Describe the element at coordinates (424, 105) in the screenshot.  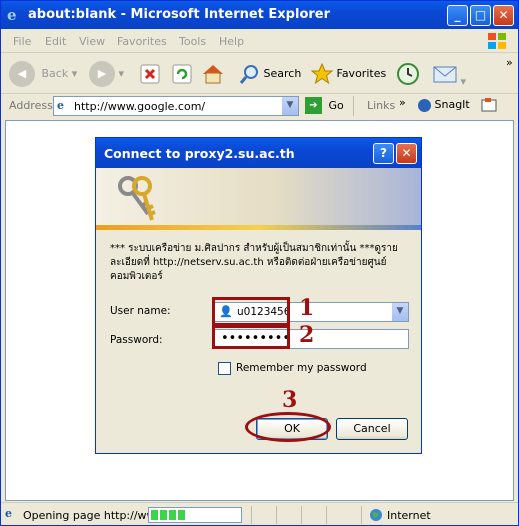
I see `snagit-icon` at that location.